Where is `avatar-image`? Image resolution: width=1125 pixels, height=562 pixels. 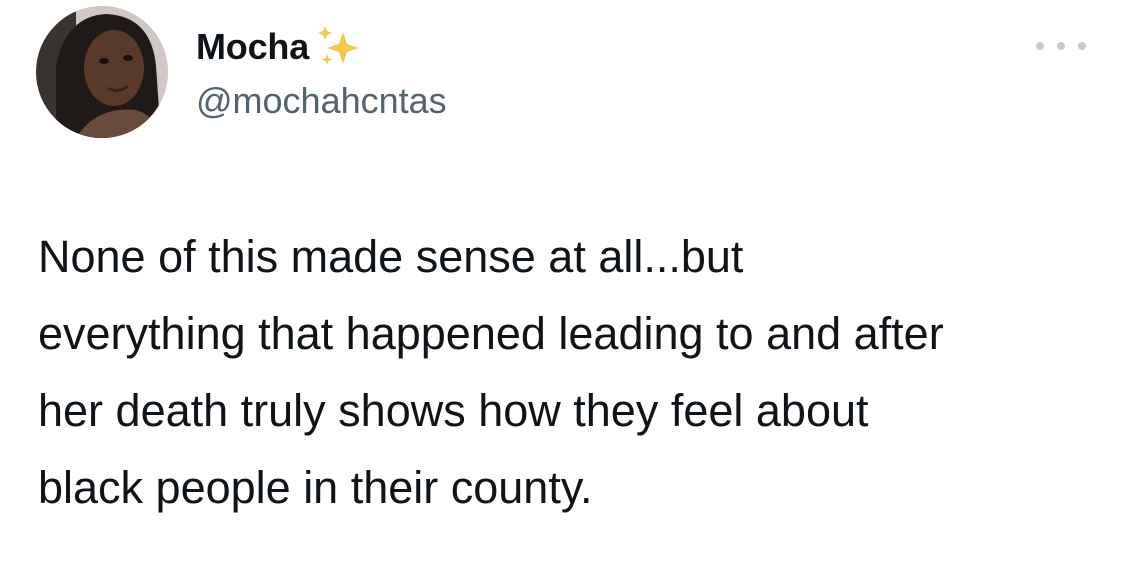
avatar-image is located at coordinates (102, 72).